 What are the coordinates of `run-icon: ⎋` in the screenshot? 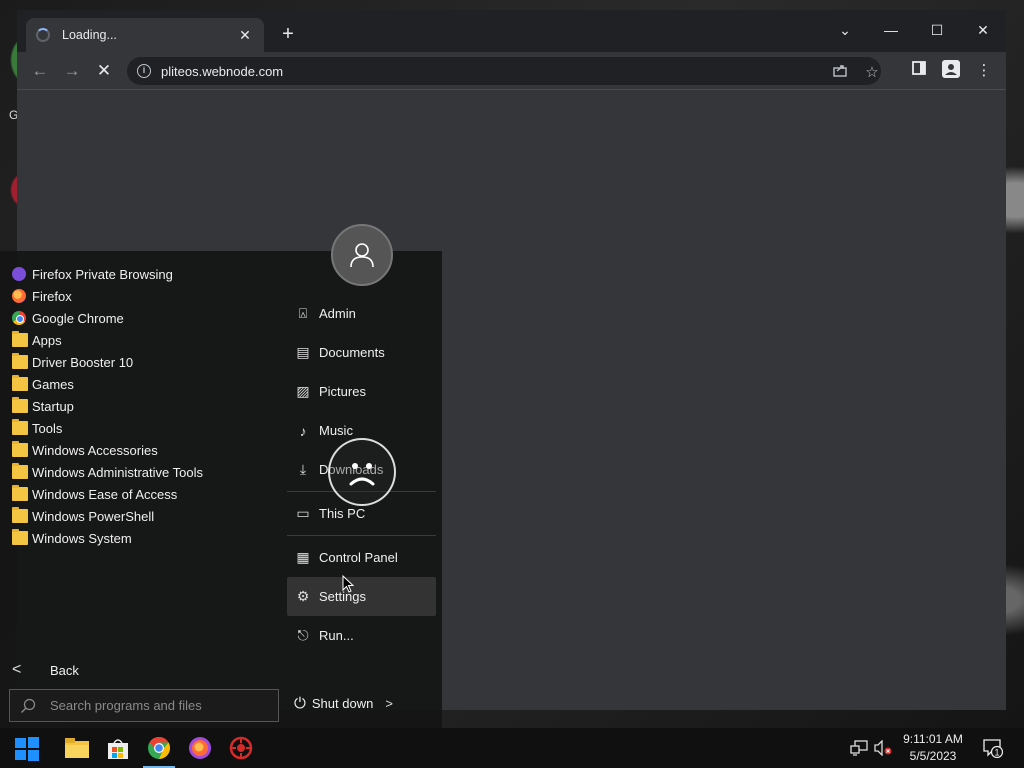 It's located at (303, 635).